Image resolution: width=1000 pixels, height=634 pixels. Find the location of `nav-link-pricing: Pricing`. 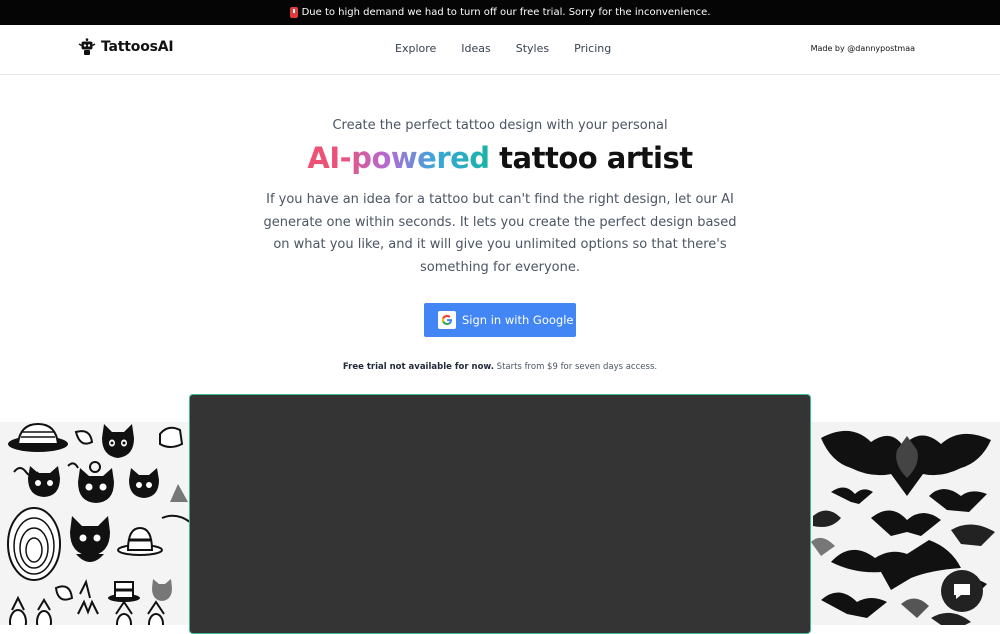

nav-link-pricing: Pricing is located at coordinates (592, 48).